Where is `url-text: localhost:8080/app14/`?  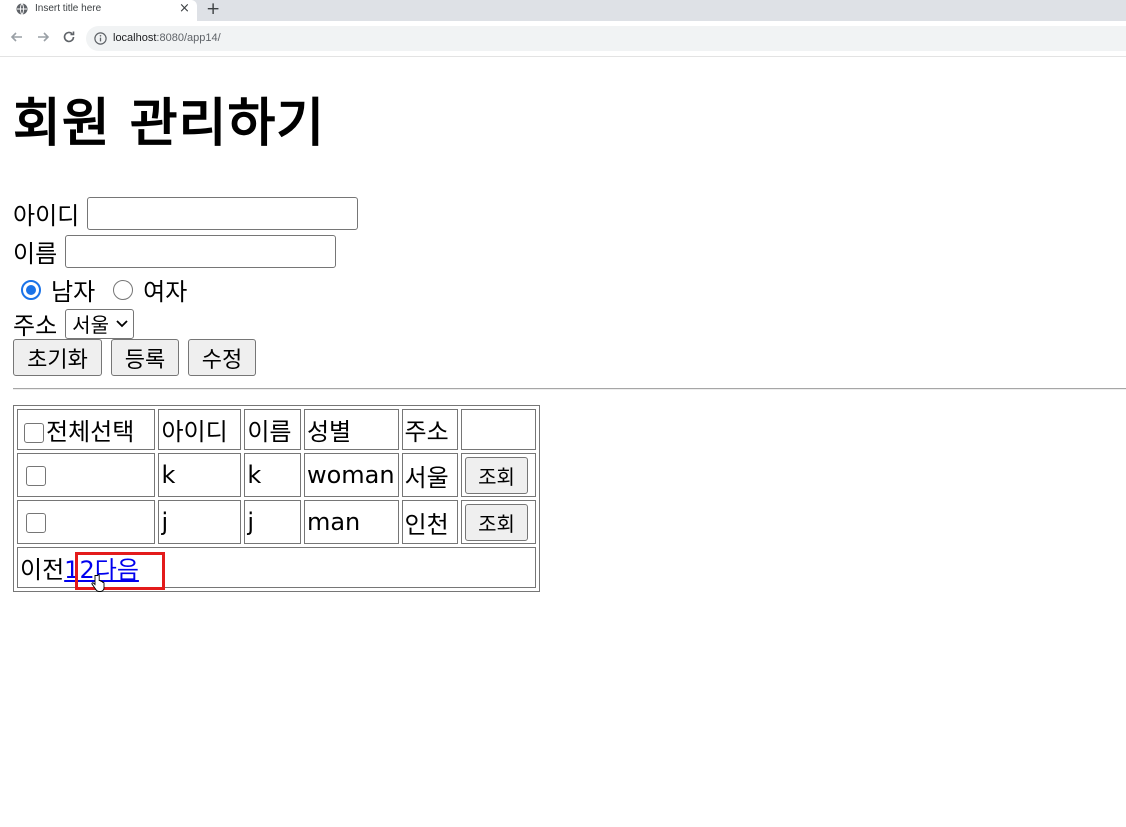
url-text: localhost:8080/app14/ is located at coordinates (167, 38).